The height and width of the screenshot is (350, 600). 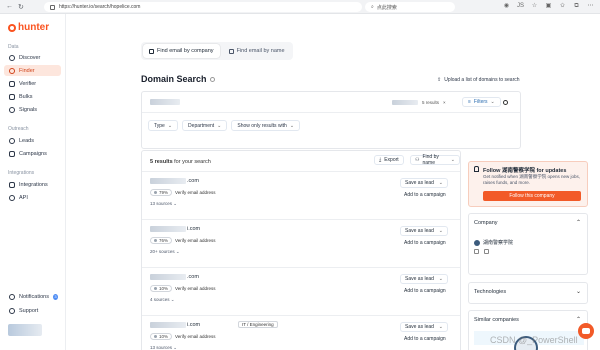 I want to click on tab-find-by-name: Find email by name, so click(x=257, y=51).